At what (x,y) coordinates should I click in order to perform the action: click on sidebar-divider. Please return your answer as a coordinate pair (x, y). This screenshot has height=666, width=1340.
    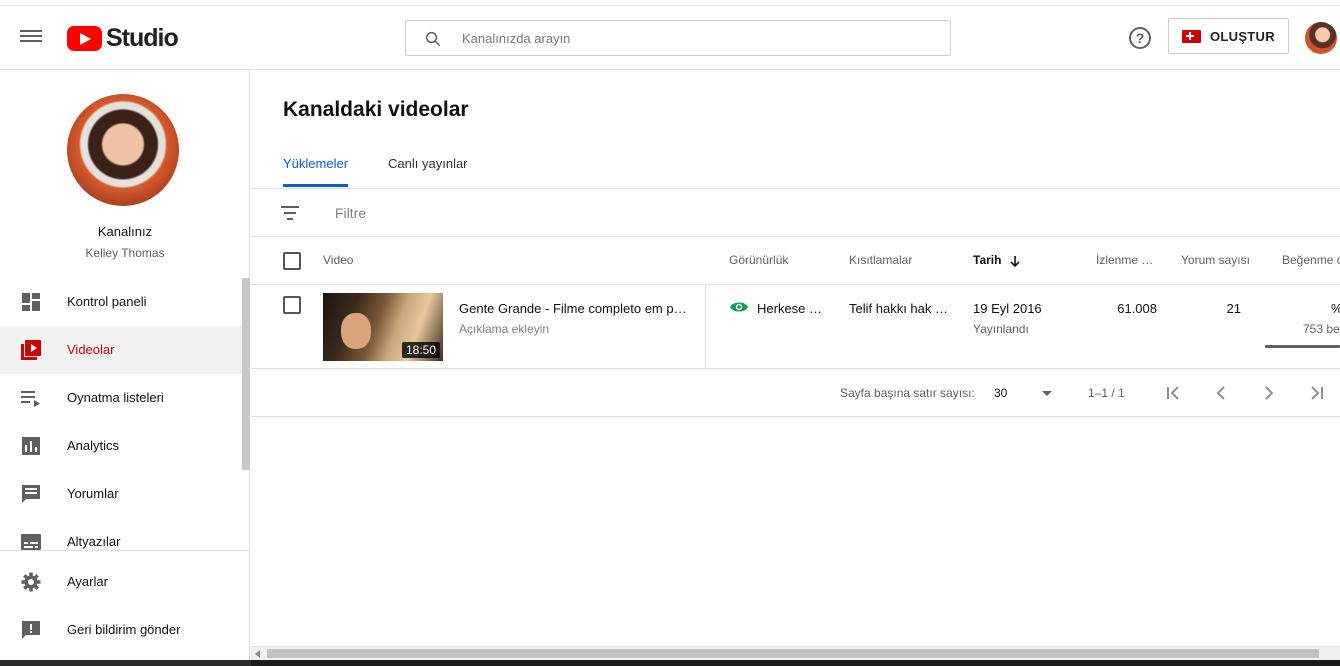
    Looking at the image, I should click on (125, 550).